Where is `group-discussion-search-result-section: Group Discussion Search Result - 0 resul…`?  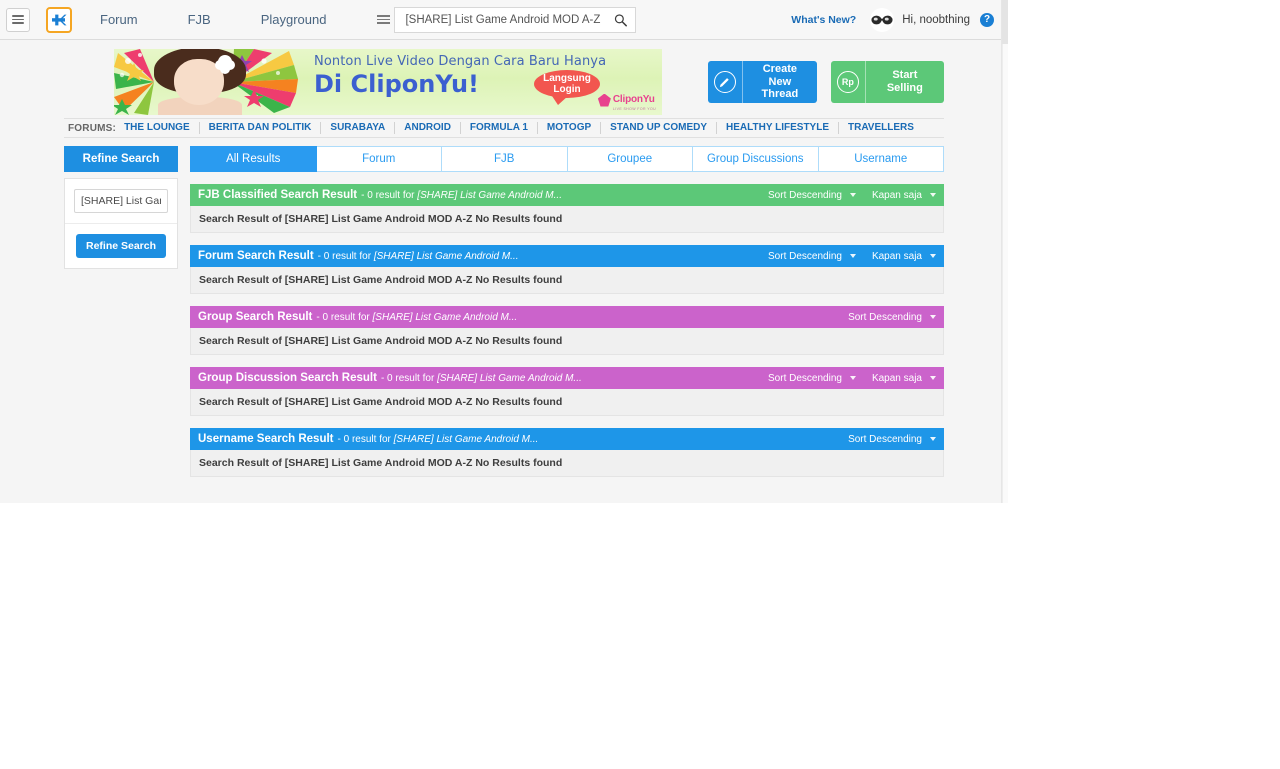
group-discussion-search-result-section: Group Discussion Search Result - 0 resul… is located at coordinates (567, 391).